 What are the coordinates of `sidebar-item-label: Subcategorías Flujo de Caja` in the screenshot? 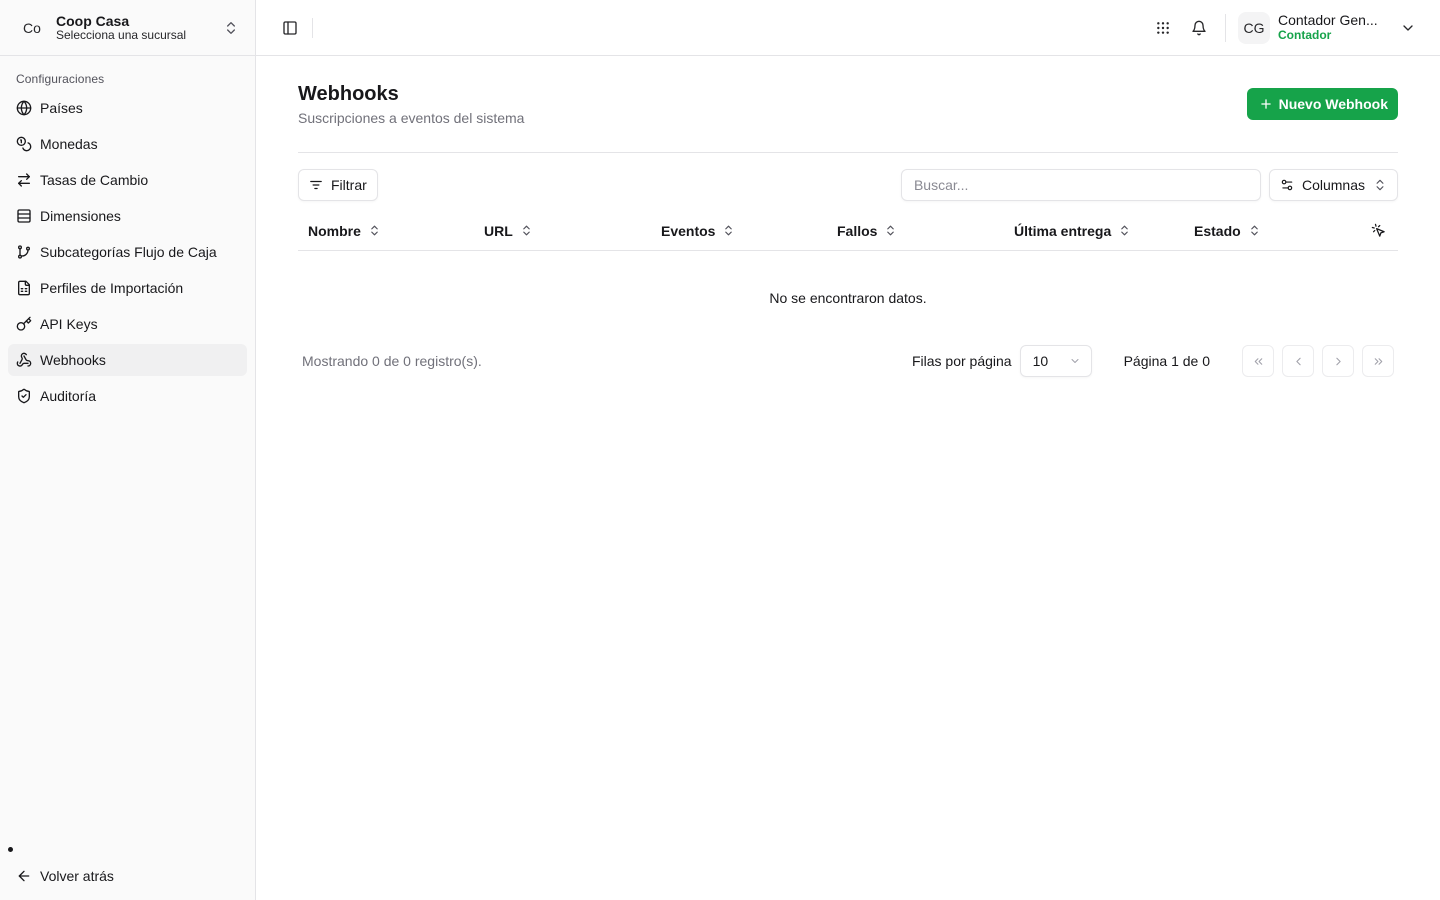 It's located at (128, 252).